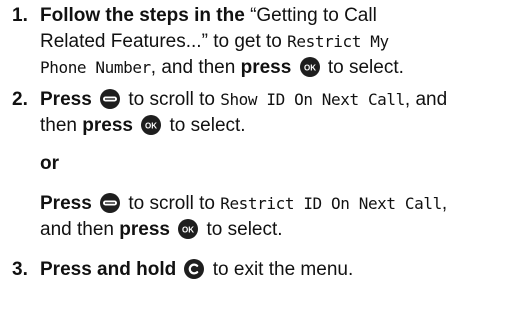 The image size is (524, 330). I want to click on step-2-number: 2., so click(20, 99).